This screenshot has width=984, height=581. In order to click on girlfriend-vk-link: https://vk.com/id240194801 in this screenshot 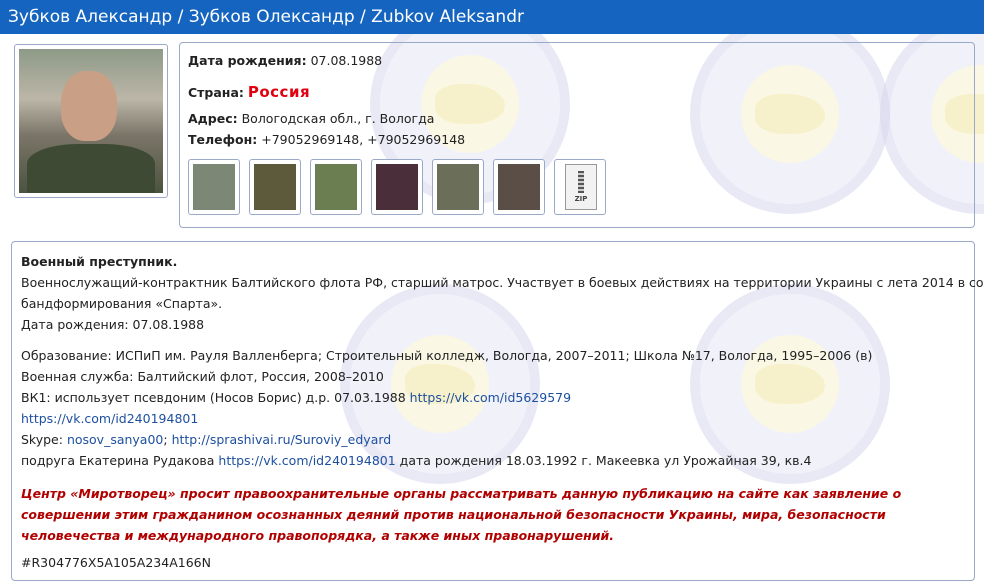, I will do `click(306, 460)`.